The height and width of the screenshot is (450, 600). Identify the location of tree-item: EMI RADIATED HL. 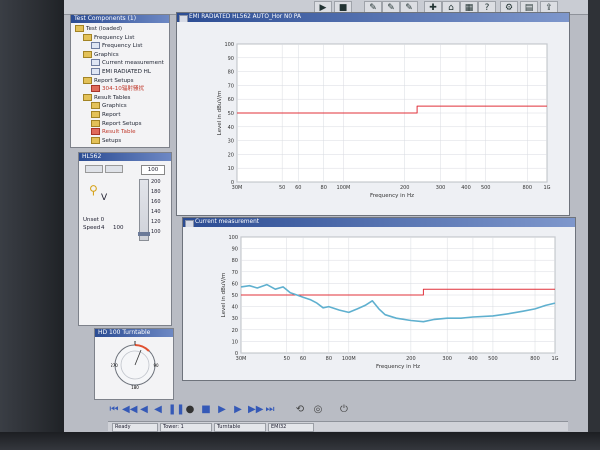
(121, 72).